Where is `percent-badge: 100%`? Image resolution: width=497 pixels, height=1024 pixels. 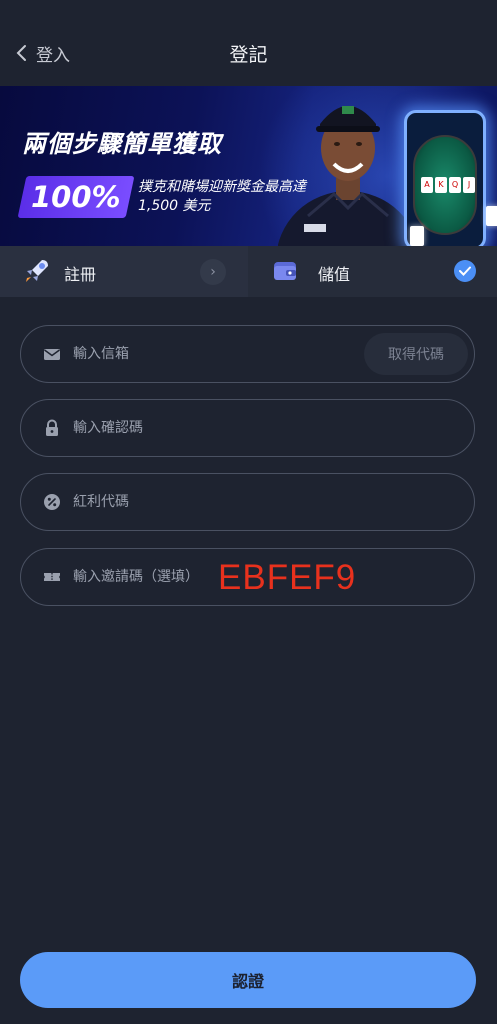
percent-badge: 100% is located at coordinates (76, 197).